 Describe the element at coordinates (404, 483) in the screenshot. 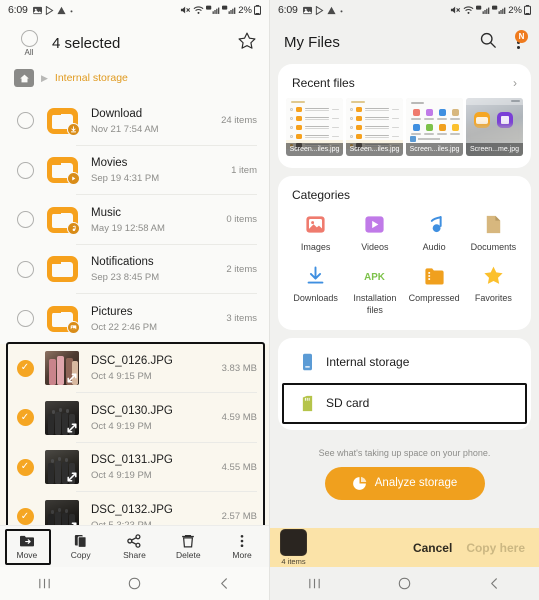

I see `analyze-storage-button: Analyze storage` at that location.